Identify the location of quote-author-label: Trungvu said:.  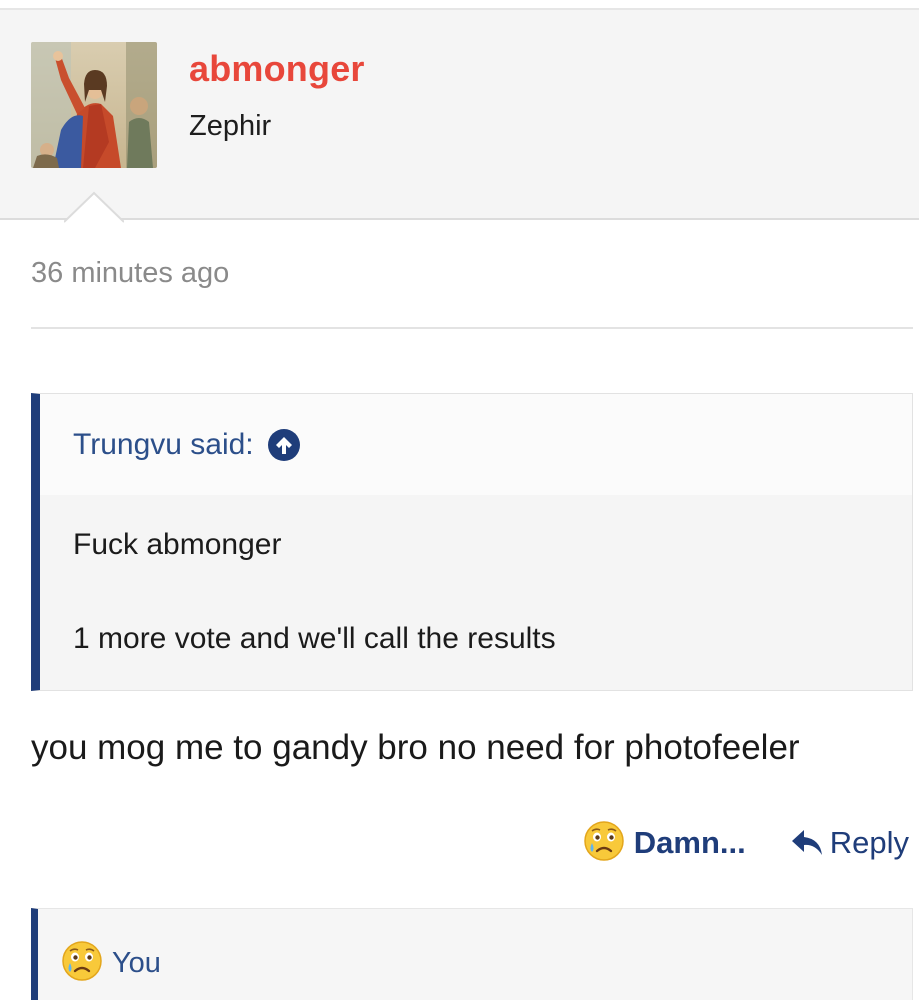
(163, 445).